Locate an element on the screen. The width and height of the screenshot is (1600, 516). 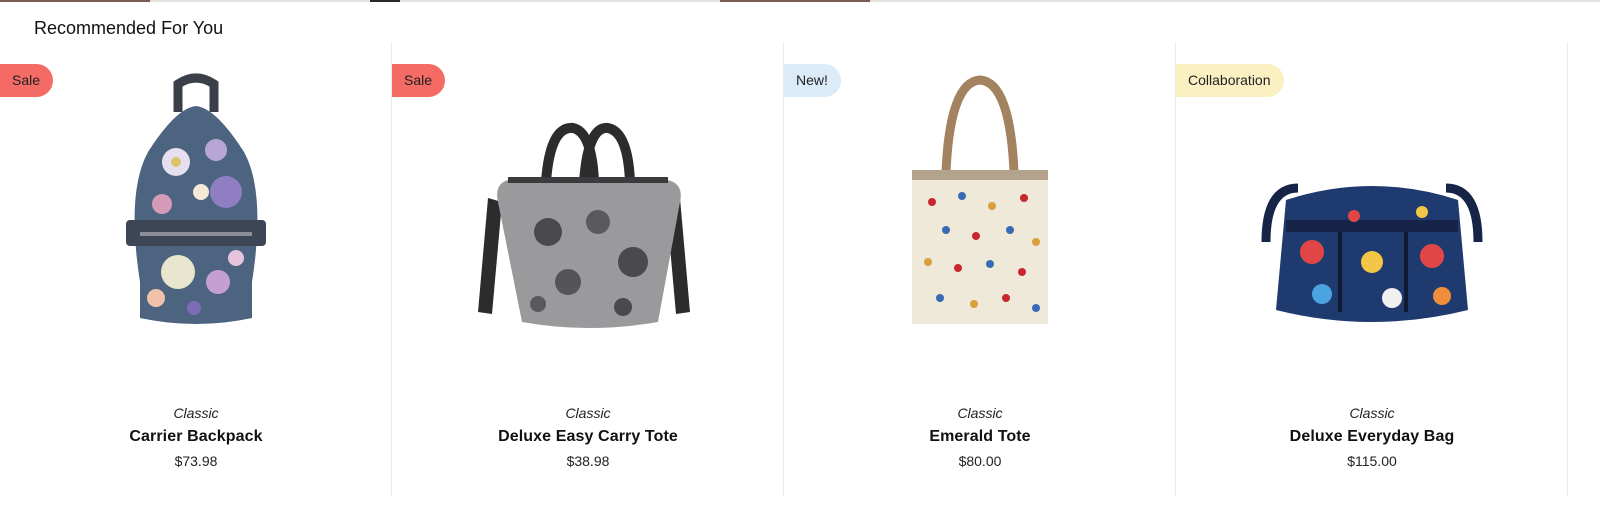
top-accent-bar is located at coordinates (800, 1).